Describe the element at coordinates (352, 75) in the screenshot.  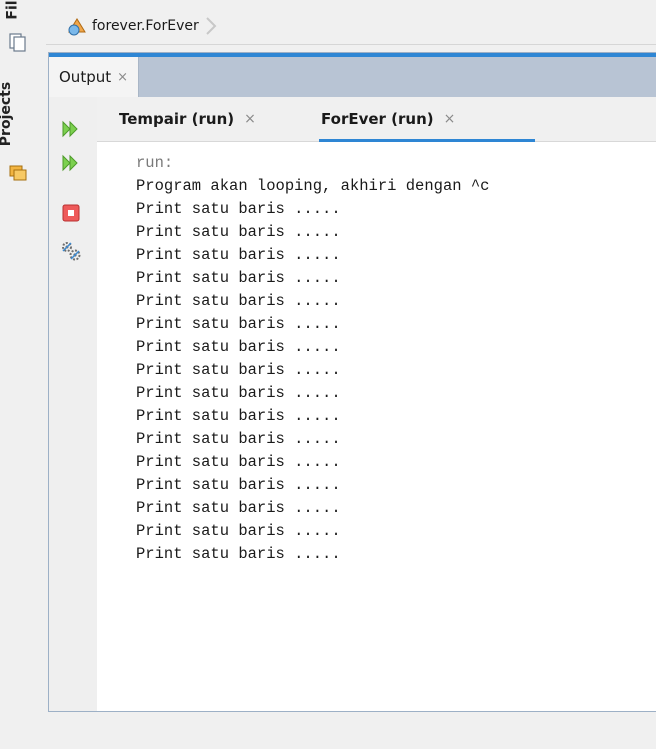
I see `output-header: Output ×` at that location.